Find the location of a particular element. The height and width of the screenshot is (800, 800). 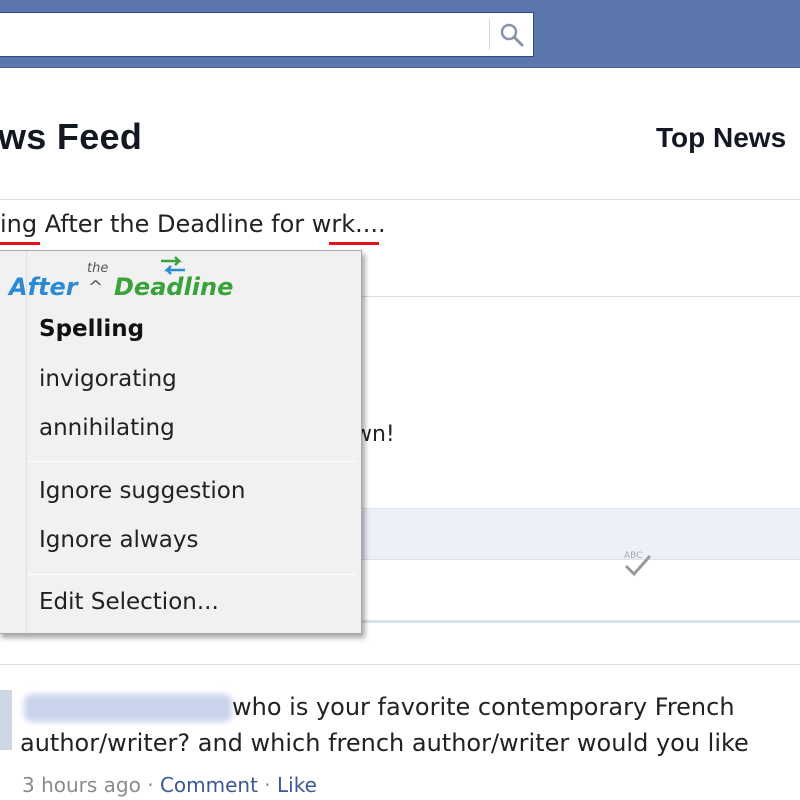

comment-link: Comment is located at coordinates (209, 785).